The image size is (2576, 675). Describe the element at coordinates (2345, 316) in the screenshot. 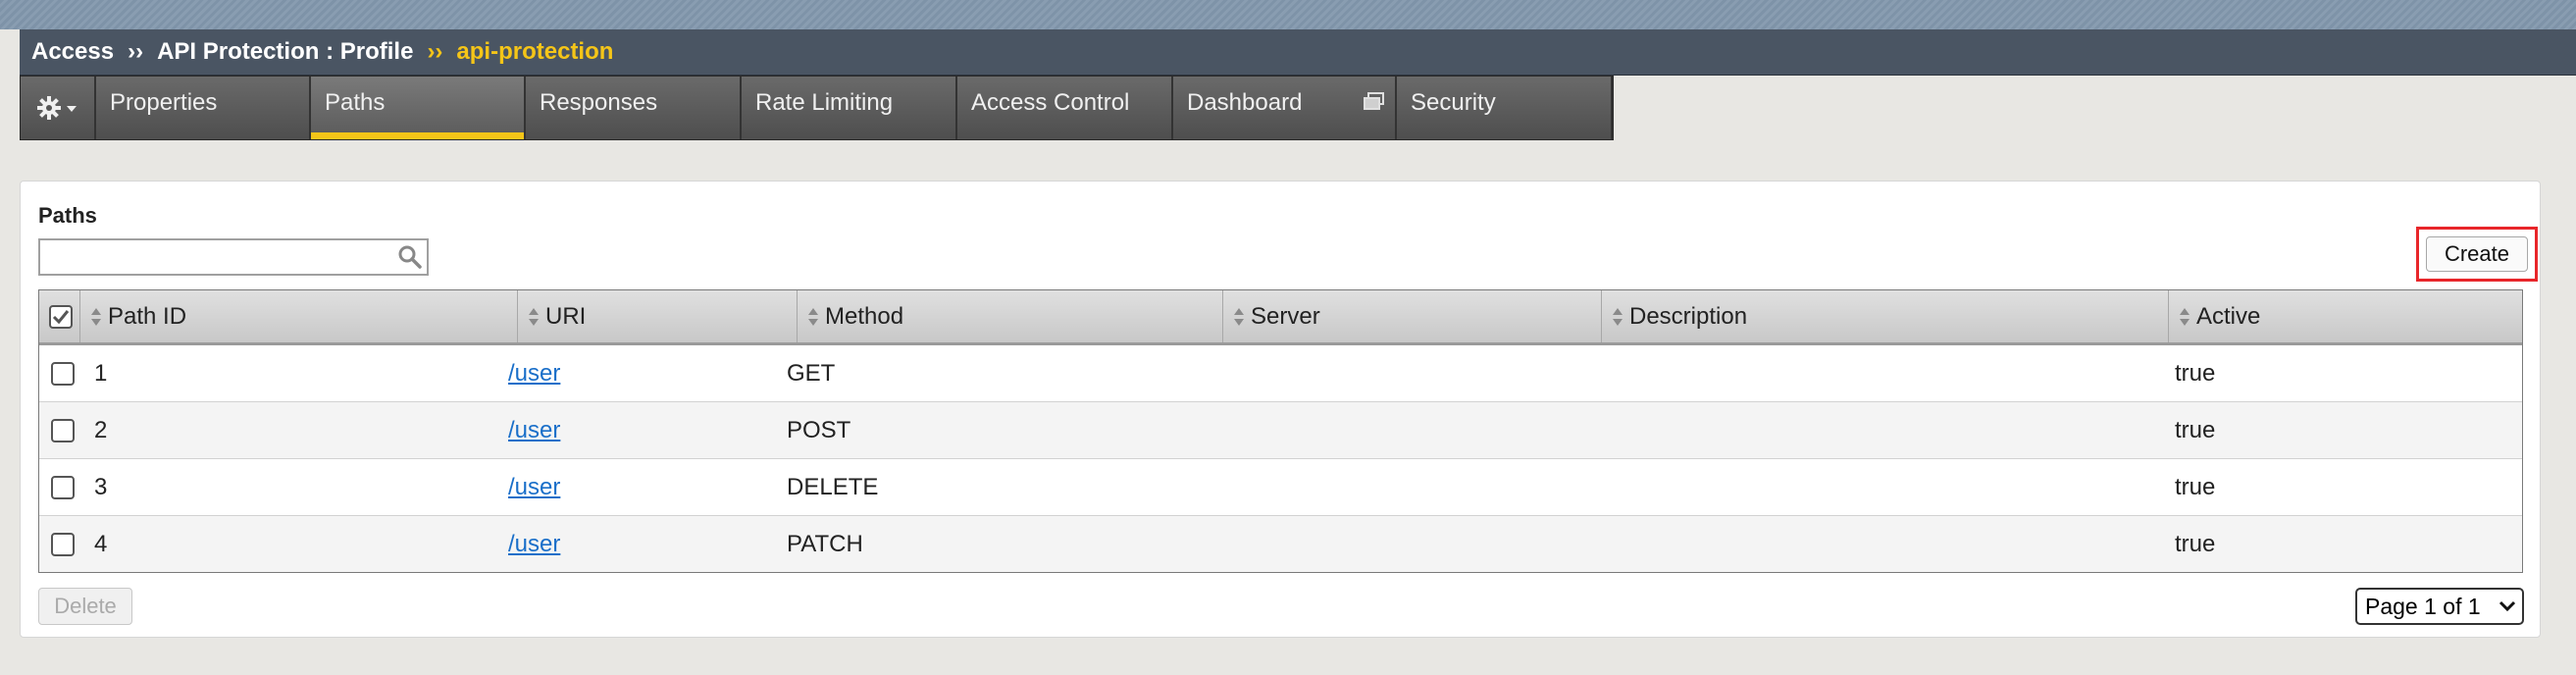

I see `column-header-active: Active` at that location.